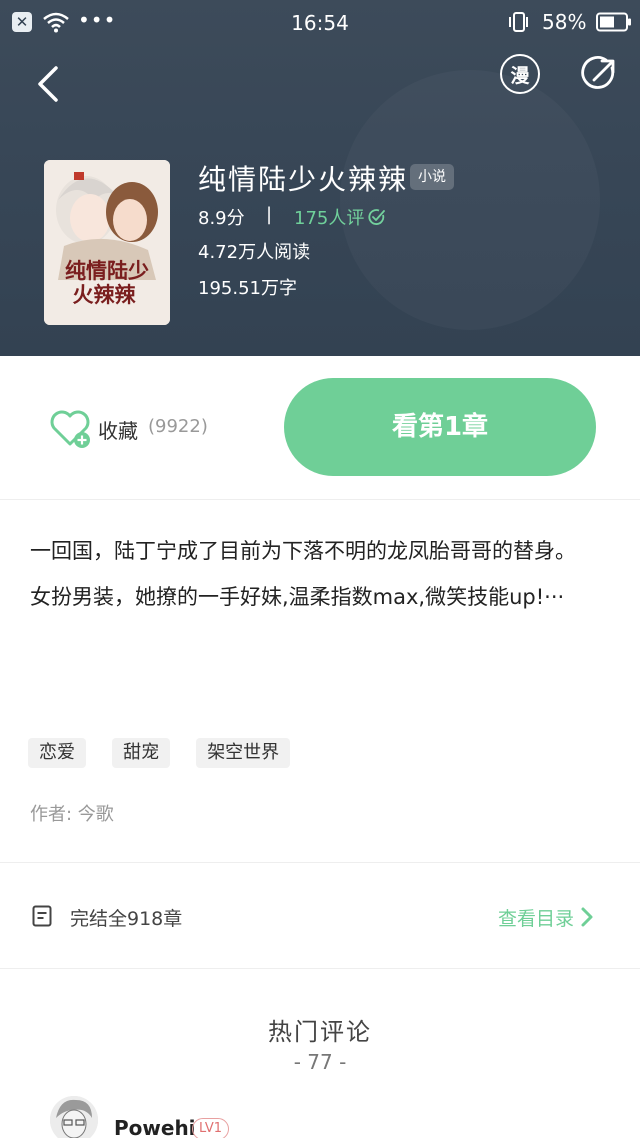  Describe the element at coordinates (57, 753) in the screenshot. I see `tag-romance: 恋爱` at that location.